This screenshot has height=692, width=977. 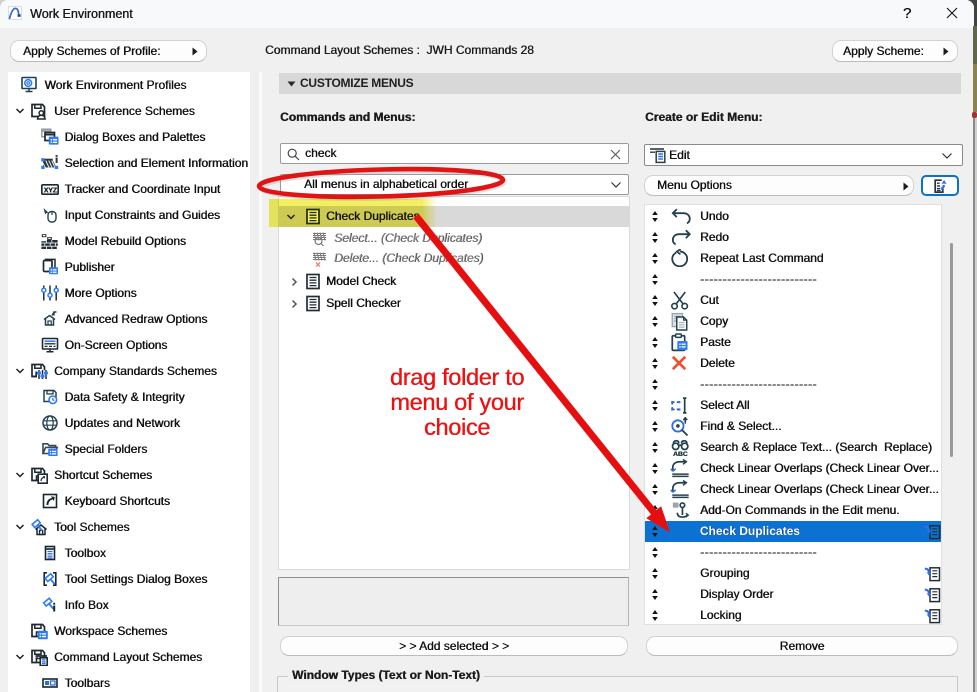 What do you see at coordinates (50, 189) in the screenshot?
I see `svg-text: XYZ` at bounding box center [50, 189].